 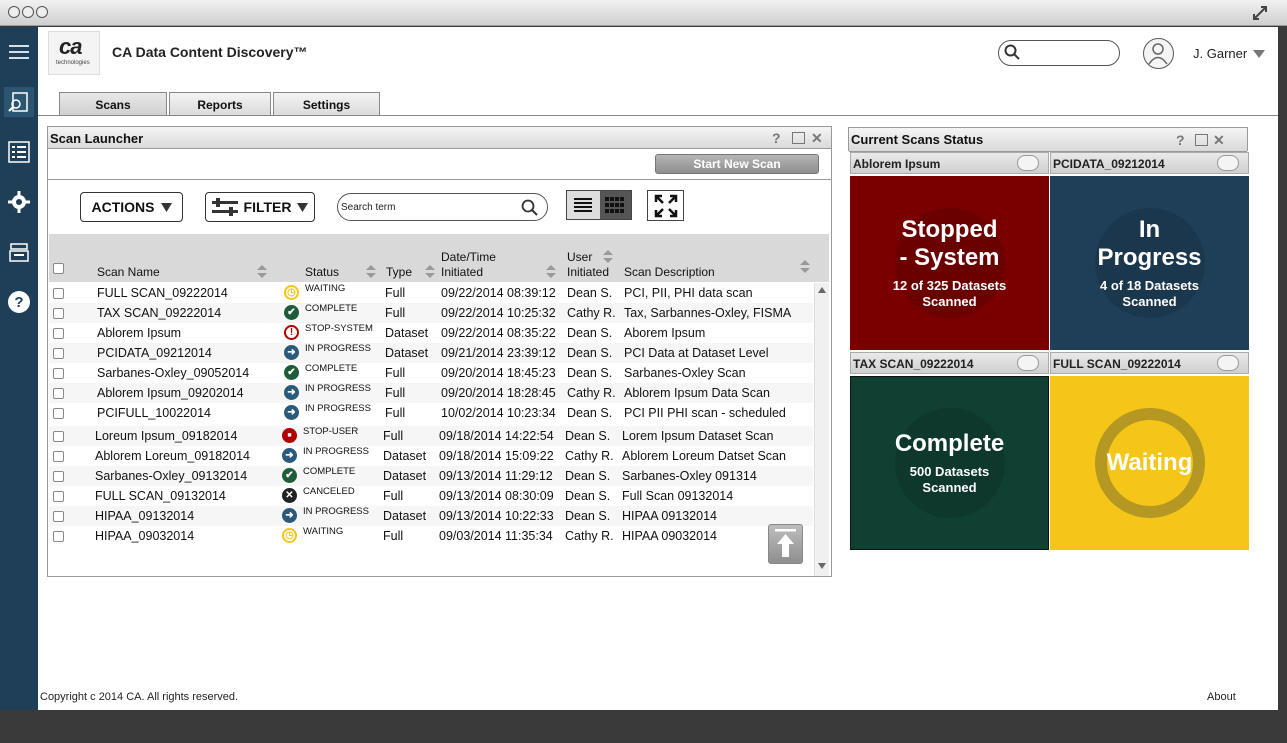 What do you see at coordinates (19, 202) in the screenshot?
I see `settings-gear-icon` at bounding box center [19, 202].